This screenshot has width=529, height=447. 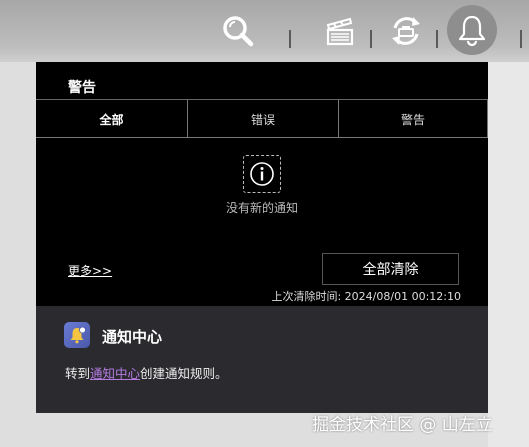 I want to click on info-icon, so click(x=262, y=174).